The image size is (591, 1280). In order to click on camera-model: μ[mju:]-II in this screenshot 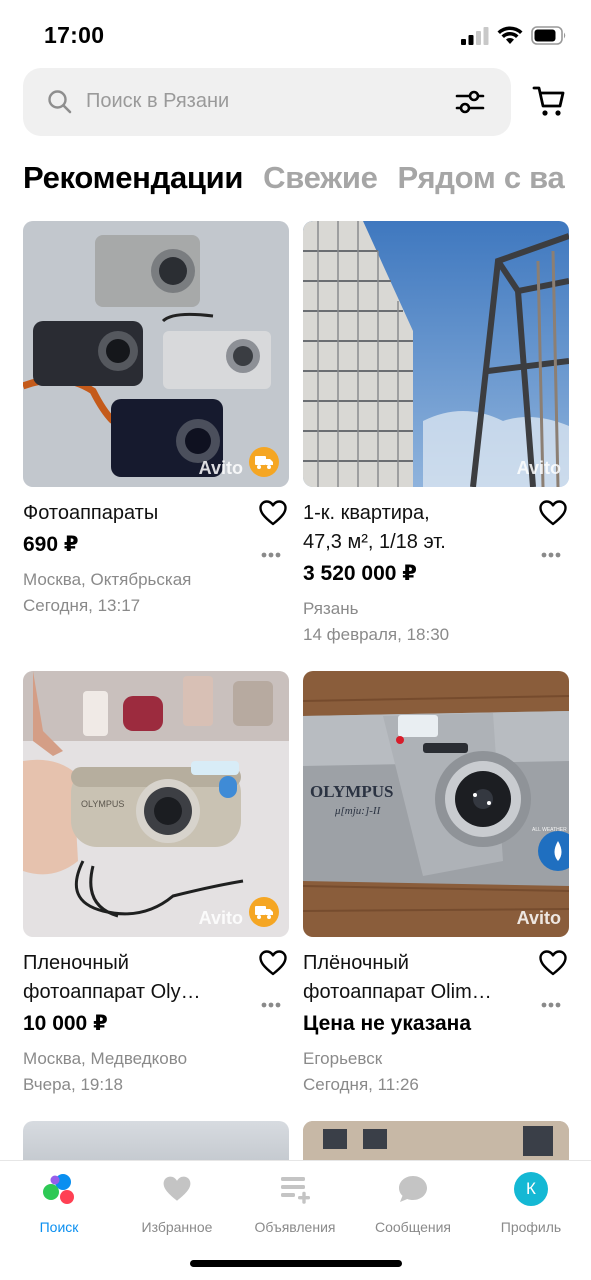, I will do `click(358, 811)`.